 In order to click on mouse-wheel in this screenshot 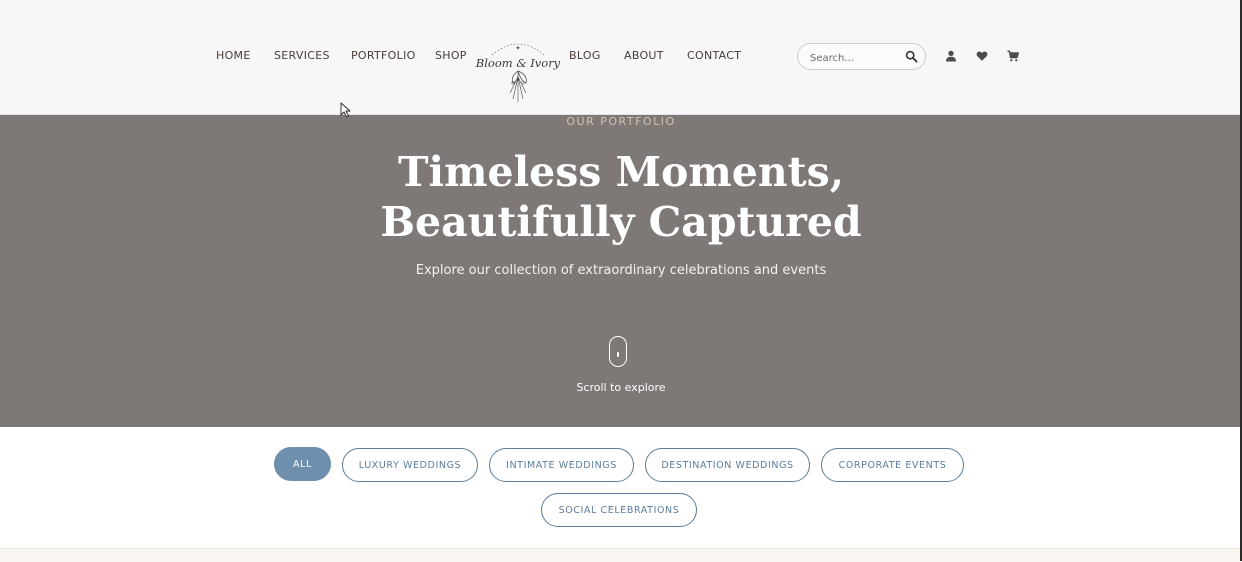, I will do `click(618, 354)`.